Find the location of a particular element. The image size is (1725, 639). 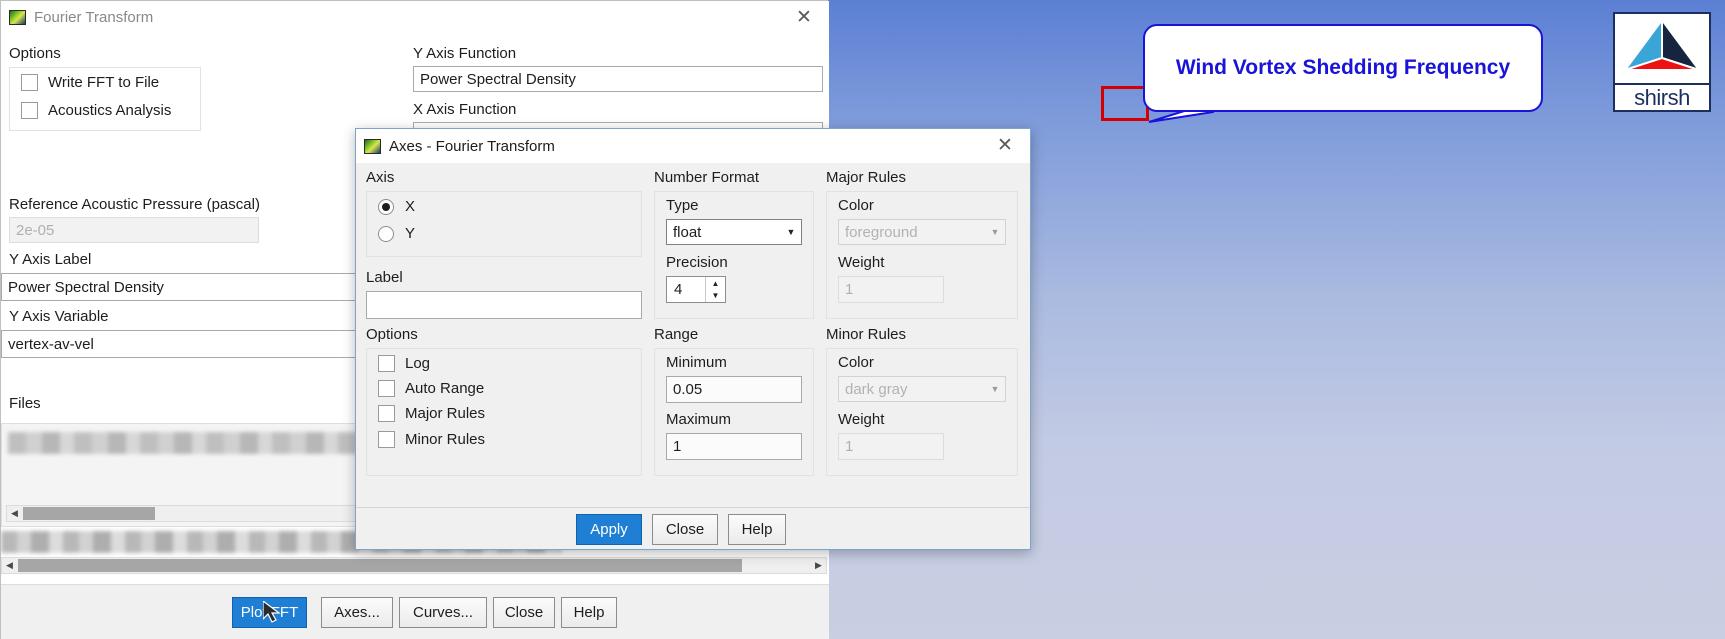

checkbox-minor-rules: Minor Rules is located at coordinates (431, 439).